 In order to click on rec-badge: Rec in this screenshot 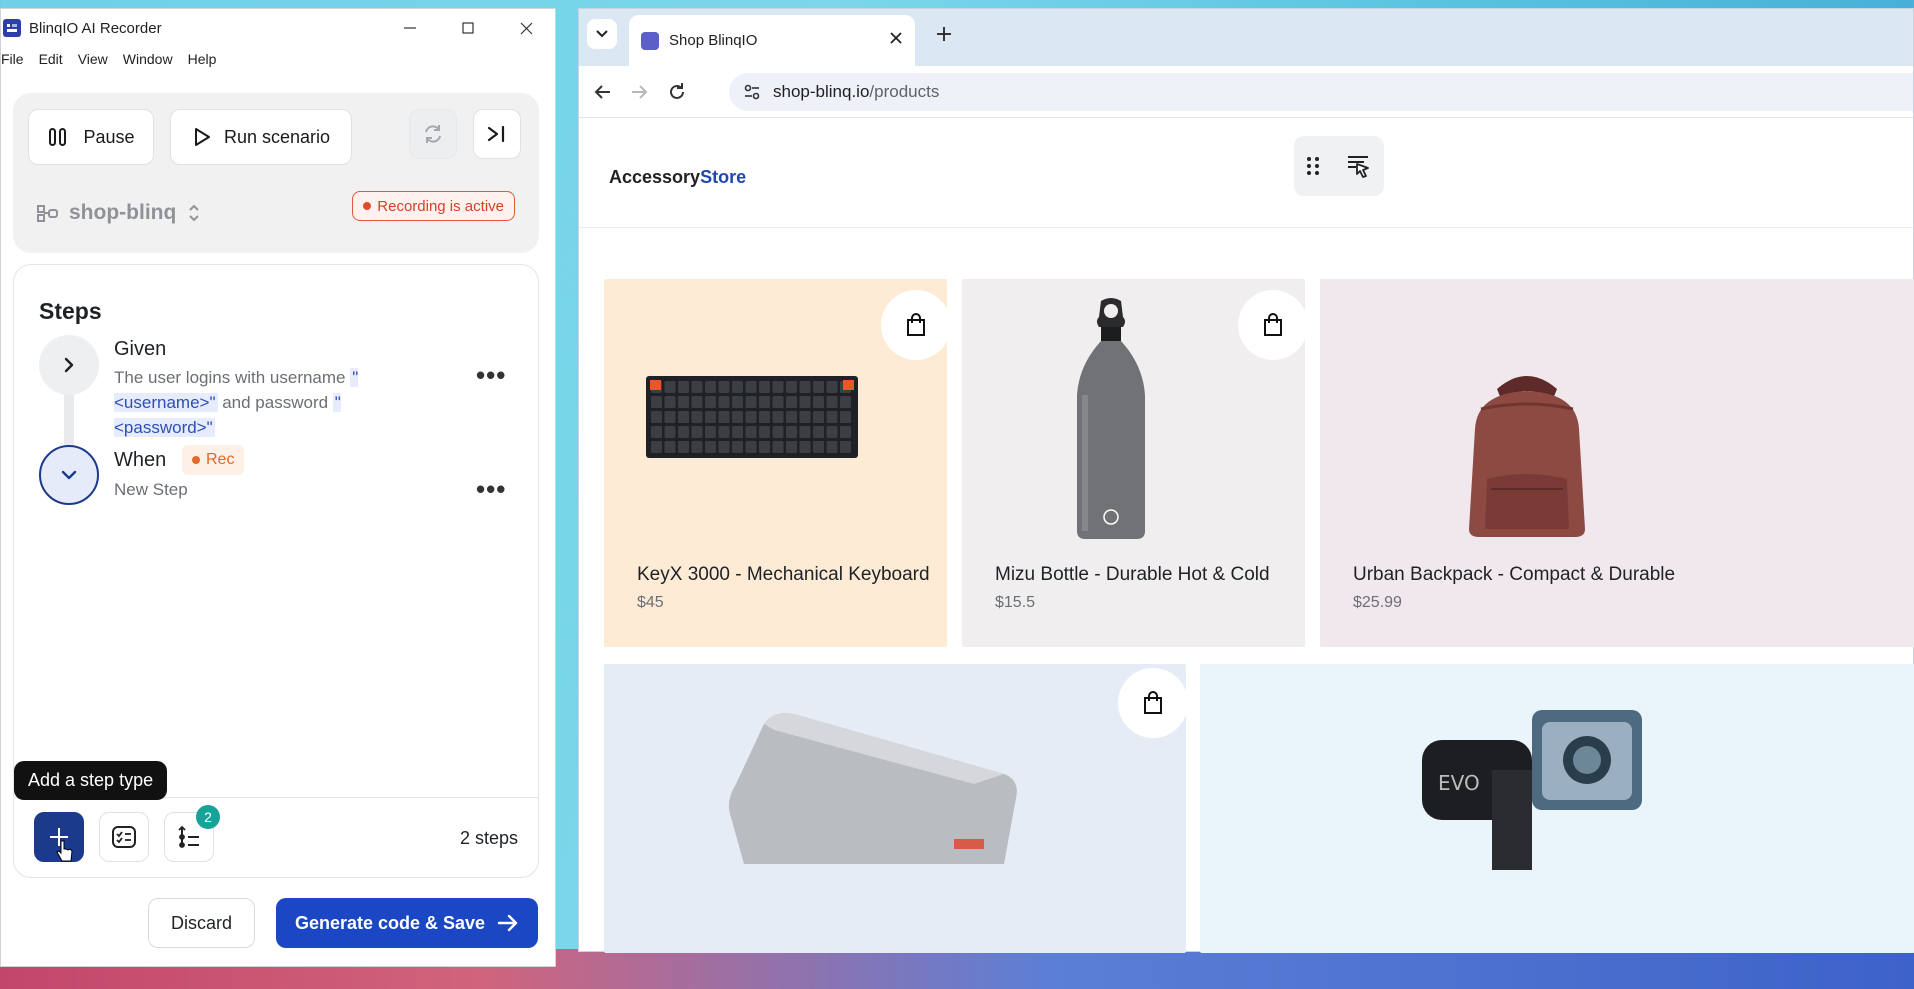, I will do `click(213, 460)`.